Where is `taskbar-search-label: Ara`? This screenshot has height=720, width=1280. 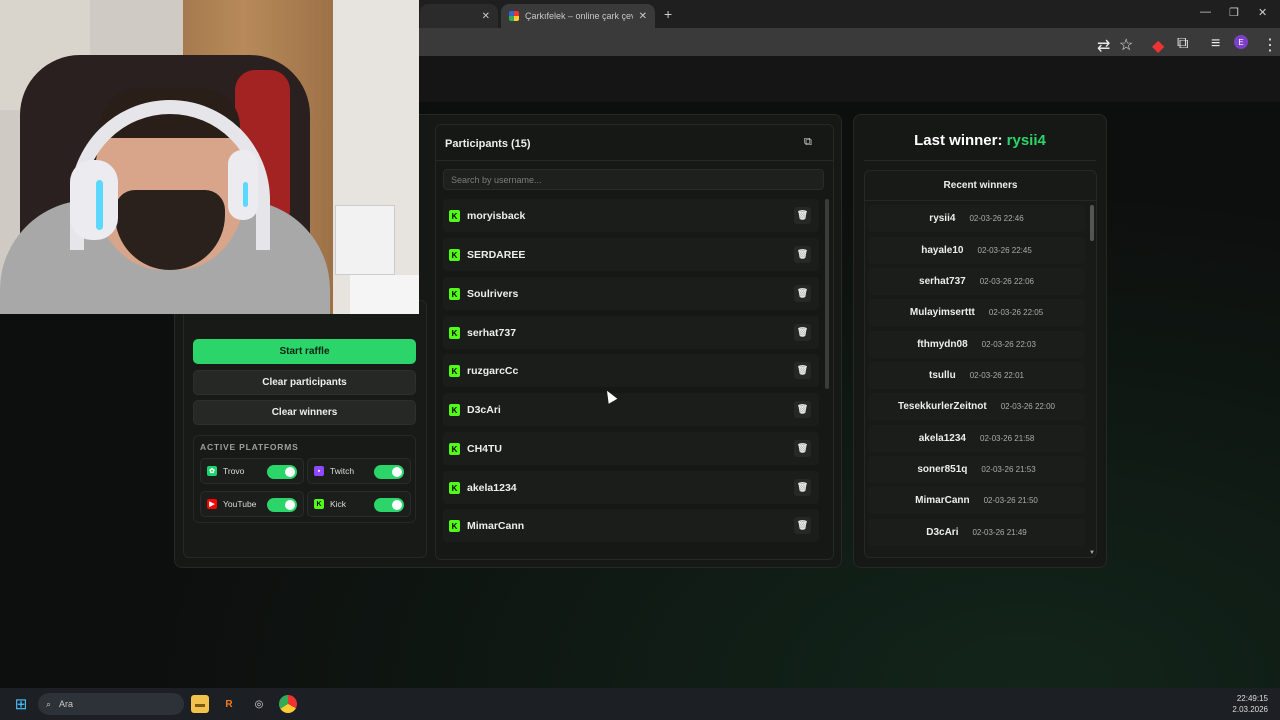 taskbar-search-label: Ara is located at coordinates (66, 704).